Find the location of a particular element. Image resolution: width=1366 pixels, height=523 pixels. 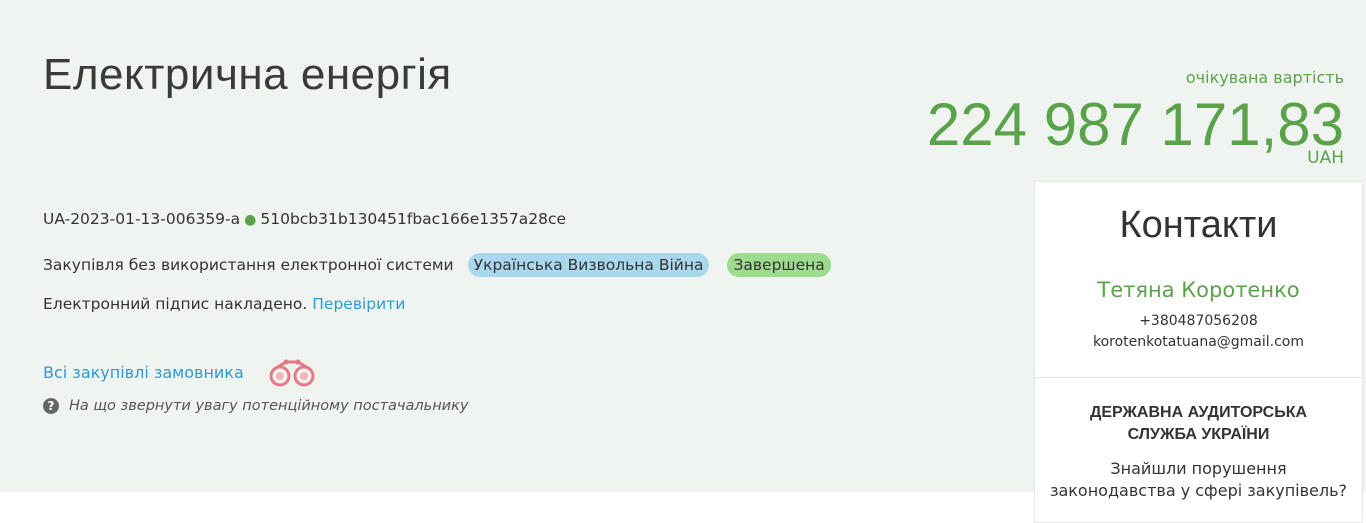

panel-divider is located at coordinates (1198, 377).